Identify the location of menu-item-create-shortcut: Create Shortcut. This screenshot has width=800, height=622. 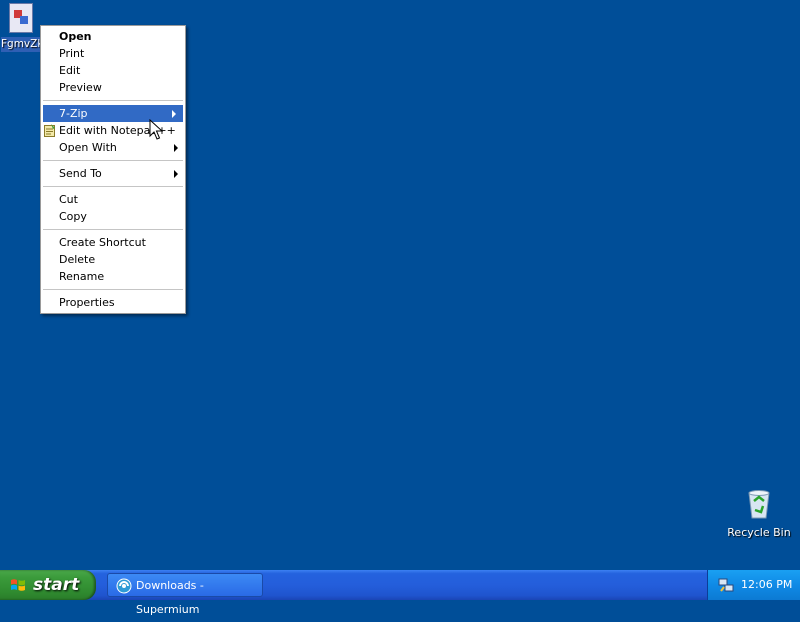
(113, 242).